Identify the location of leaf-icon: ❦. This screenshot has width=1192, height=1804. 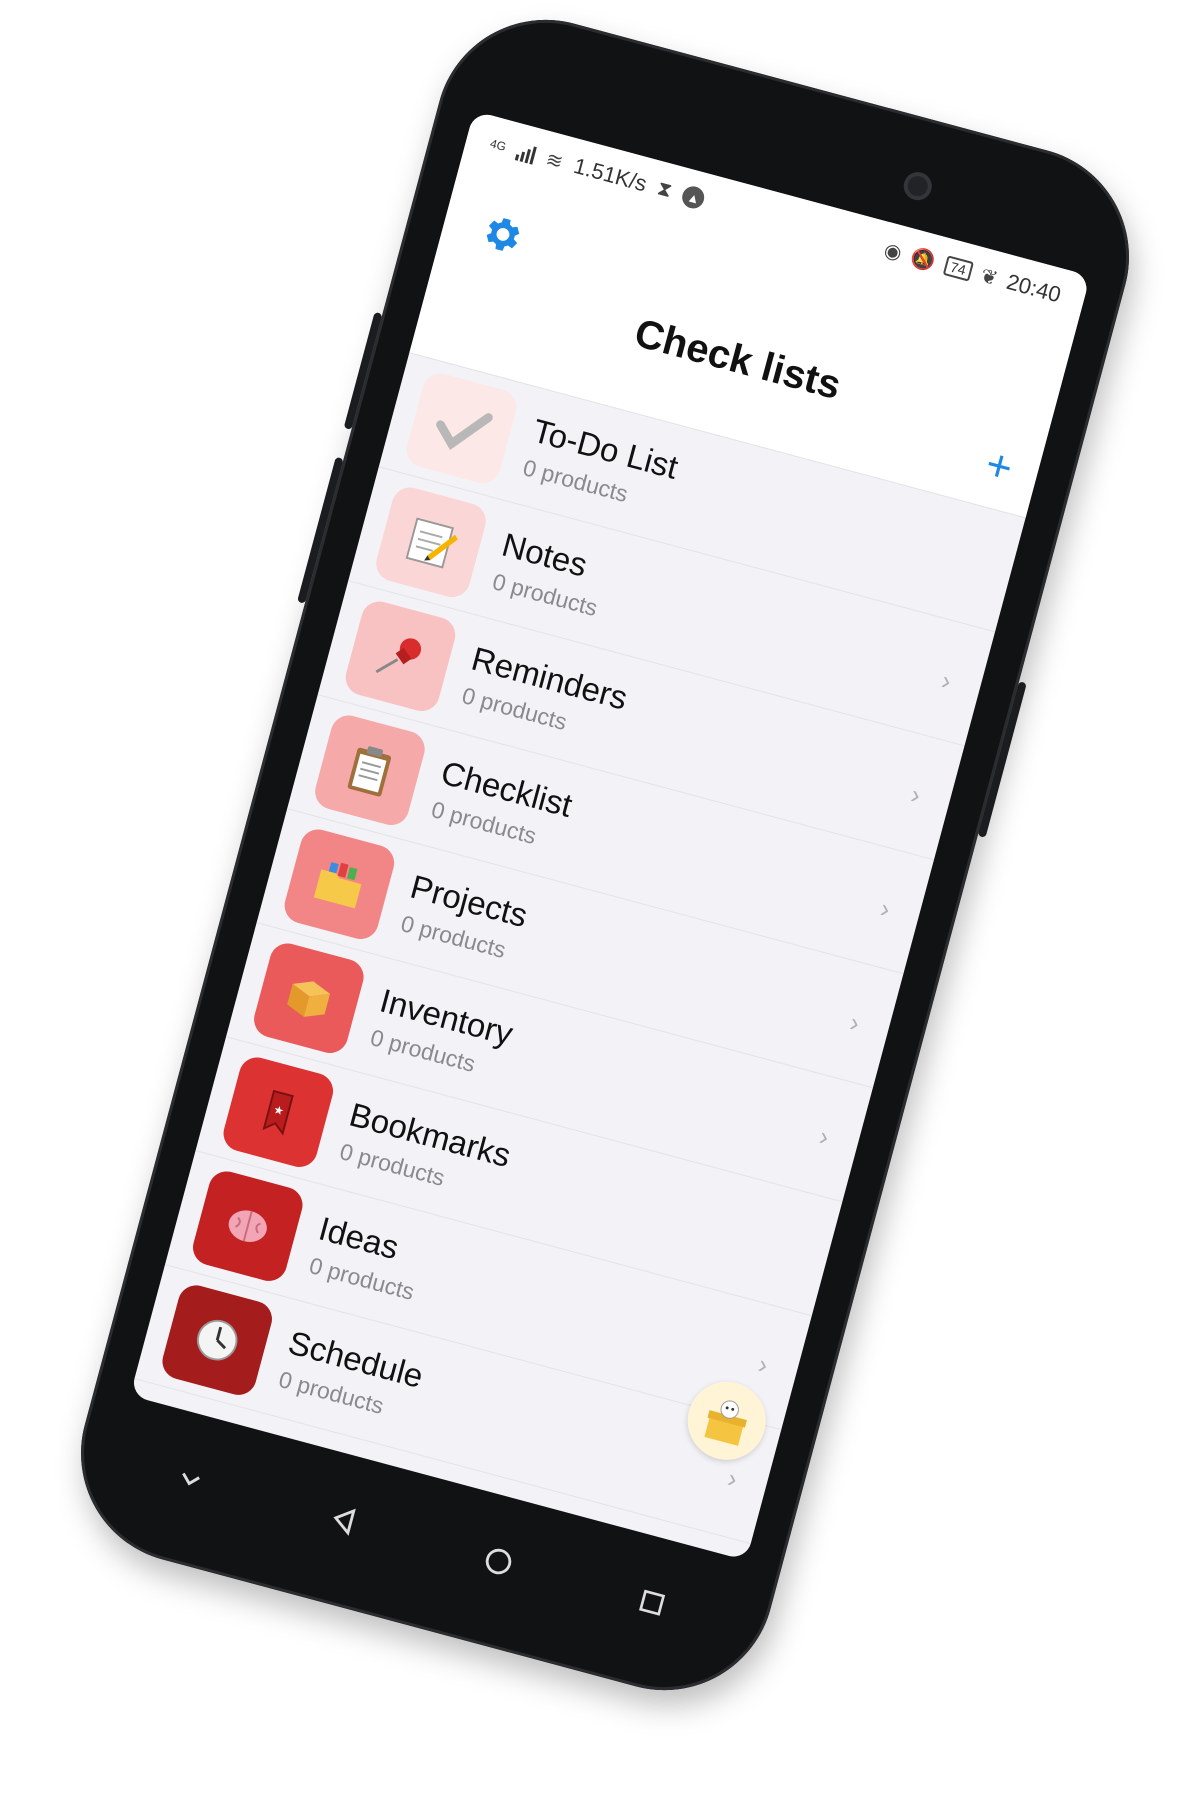
(989, 277).